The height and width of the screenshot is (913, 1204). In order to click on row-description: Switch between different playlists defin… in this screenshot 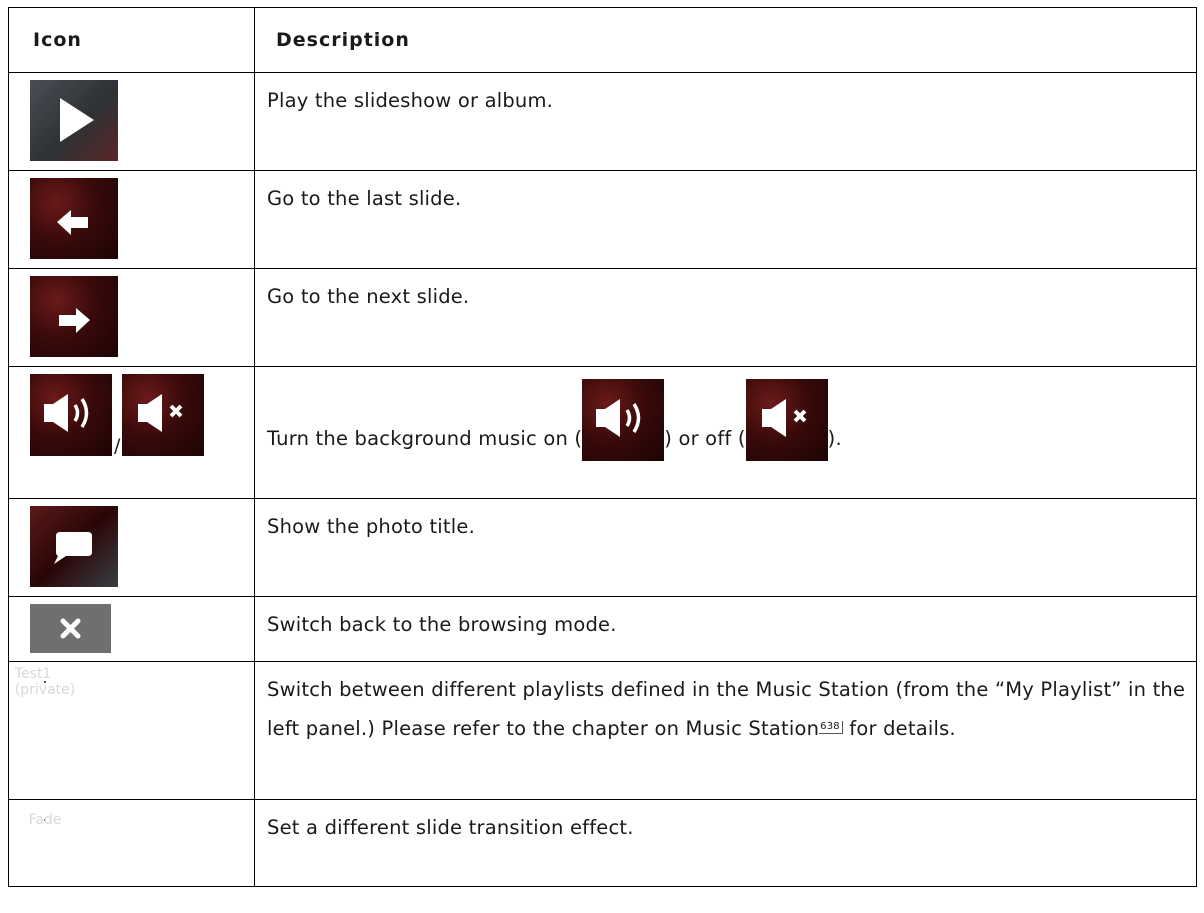, I will do `click(725, 730)`.